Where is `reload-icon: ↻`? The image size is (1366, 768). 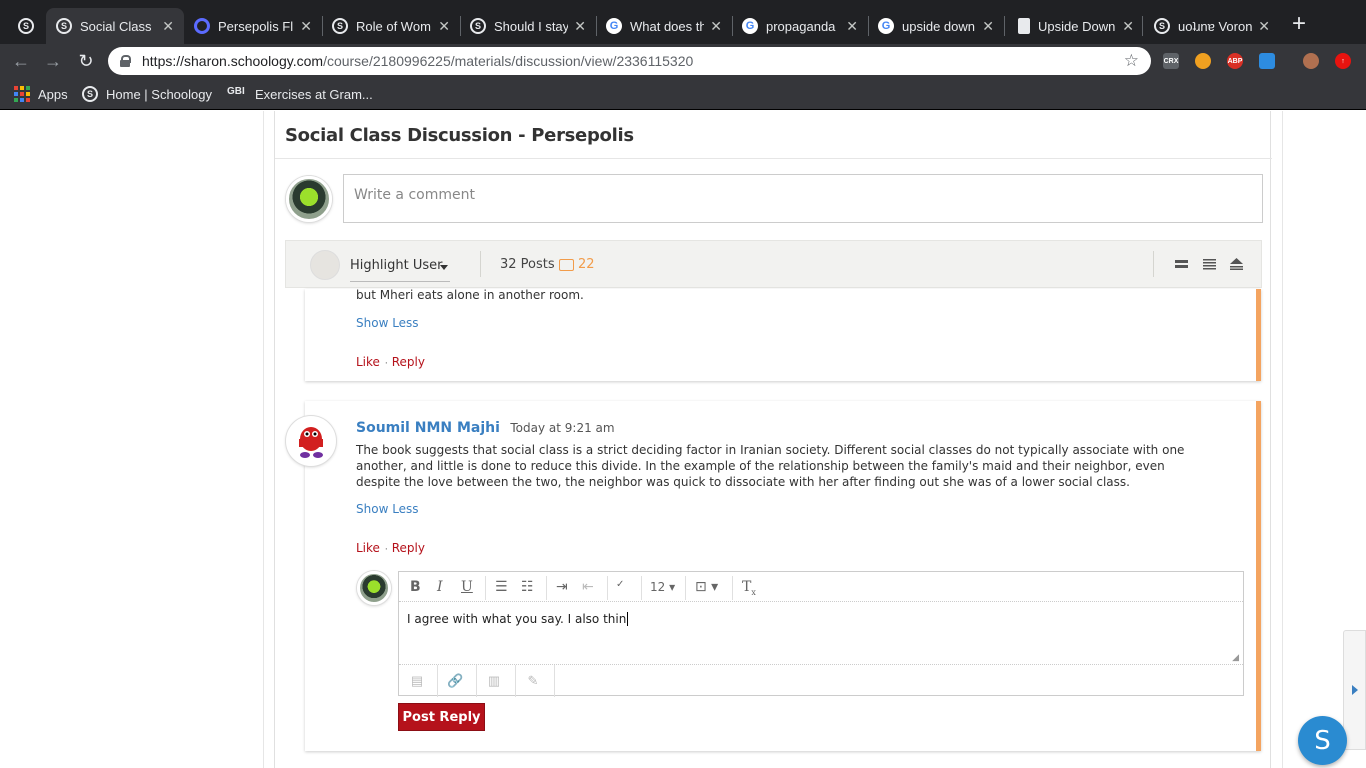
reload-icon: ↻ is located at coordinates (86, 61).